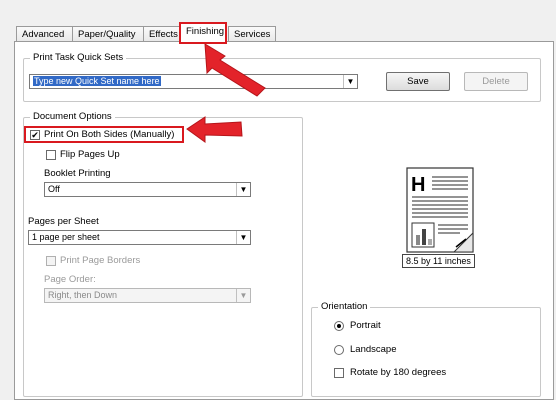 The height and width of the screenshot is (400, 556). I want to click on rotate-180-label: Rotate by 180 degrees, so click(398, 372).